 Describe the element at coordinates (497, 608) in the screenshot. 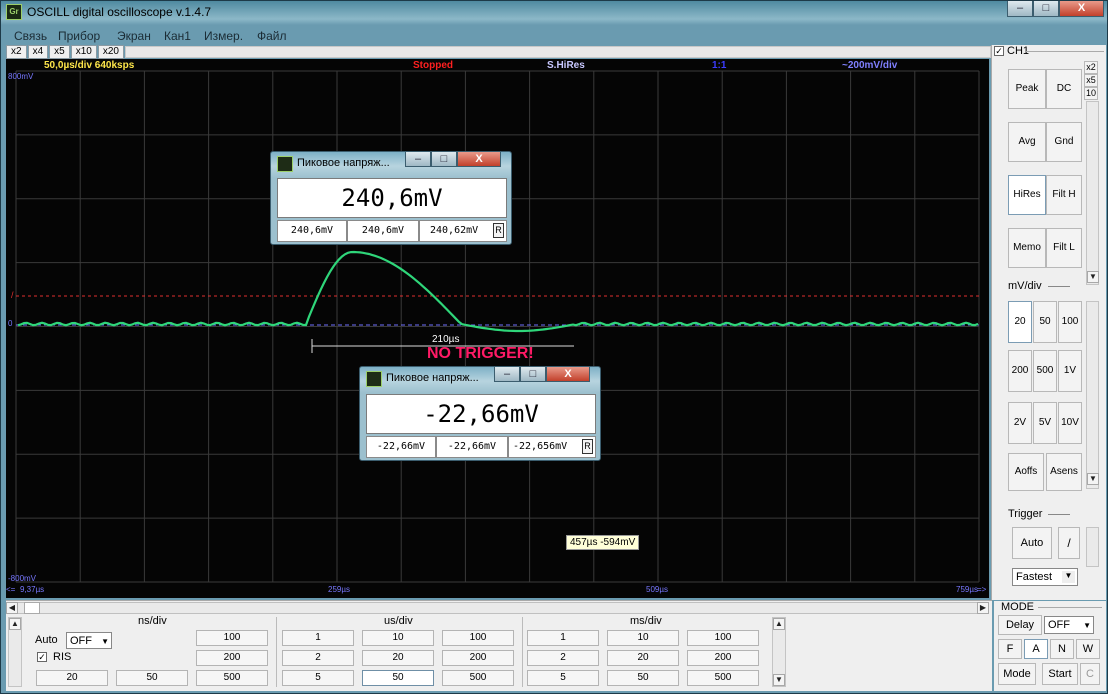

I see `bottom-hscroll` at that location.